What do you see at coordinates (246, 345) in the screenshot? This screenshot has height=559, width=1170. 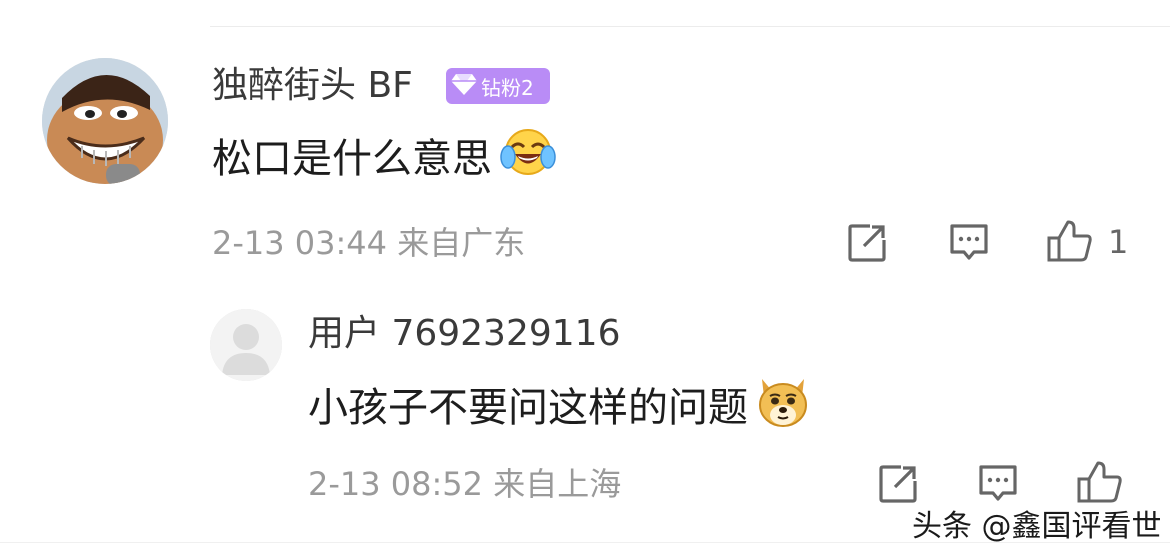 I see `reply-avatar` at bounding box center [246, 345].